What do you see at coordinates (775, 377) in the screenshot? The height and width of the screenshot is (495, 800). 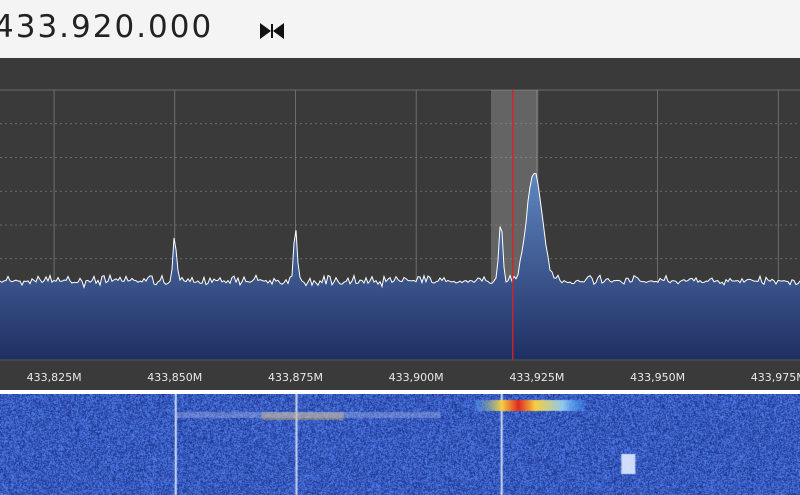 I see `x-tick-label: 433,975M` at bounding box center [775, 377].